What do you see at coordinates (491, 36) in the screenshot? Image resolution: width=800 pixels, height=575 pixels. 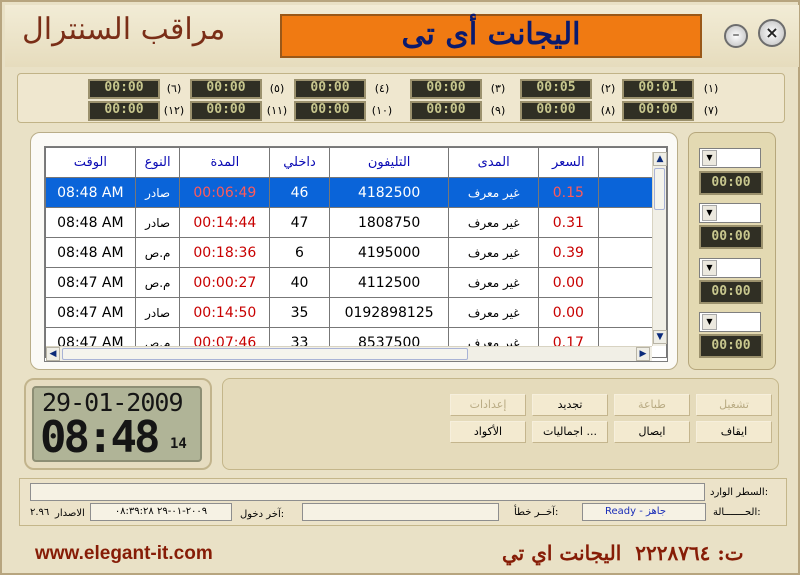 I see `app-title-banner: اليجانت أى تى` at bounding box center [491, 36].